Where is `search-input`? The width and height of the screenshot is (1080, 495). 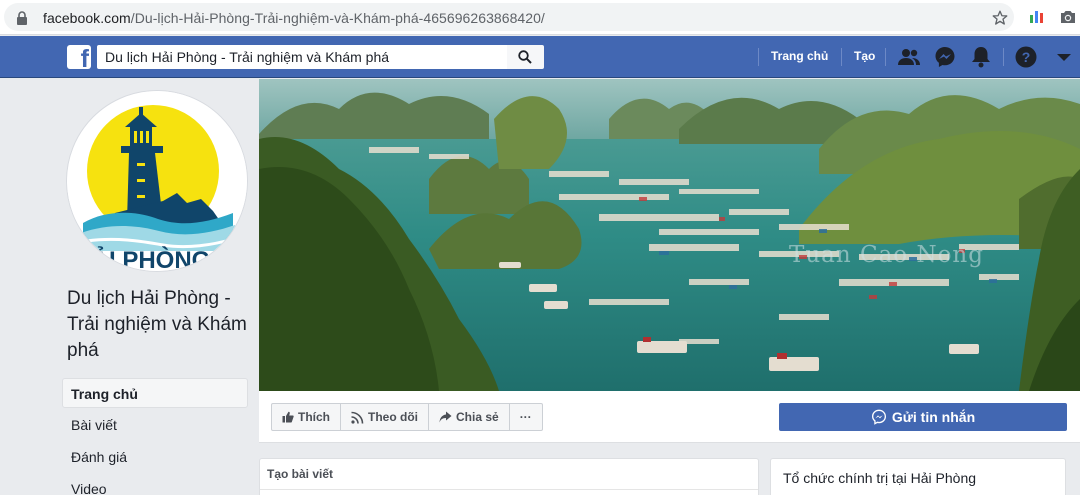 search-input is located at coordinates (302, 57).